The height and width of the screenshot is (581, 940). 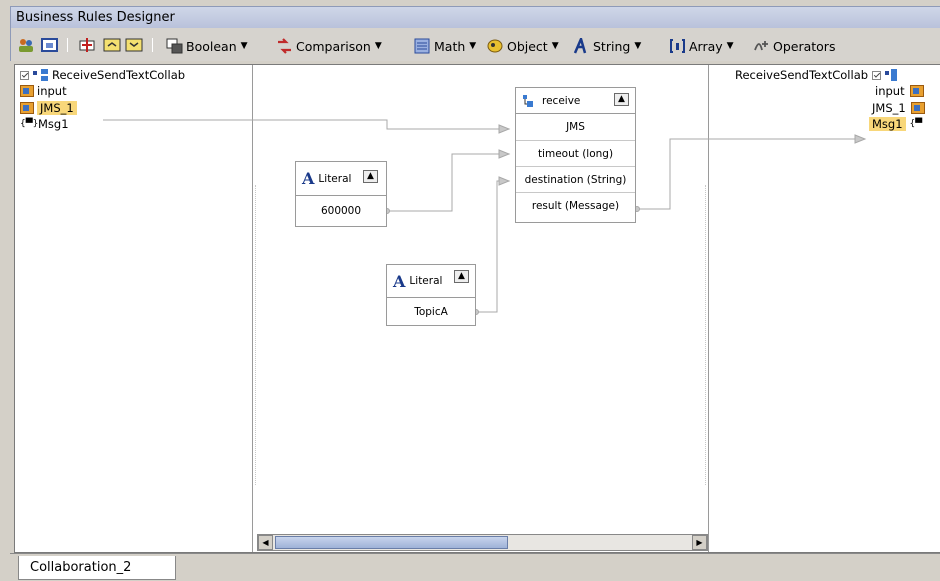 I want to click on operators-menu: Operators, so click(x=794, y=46).